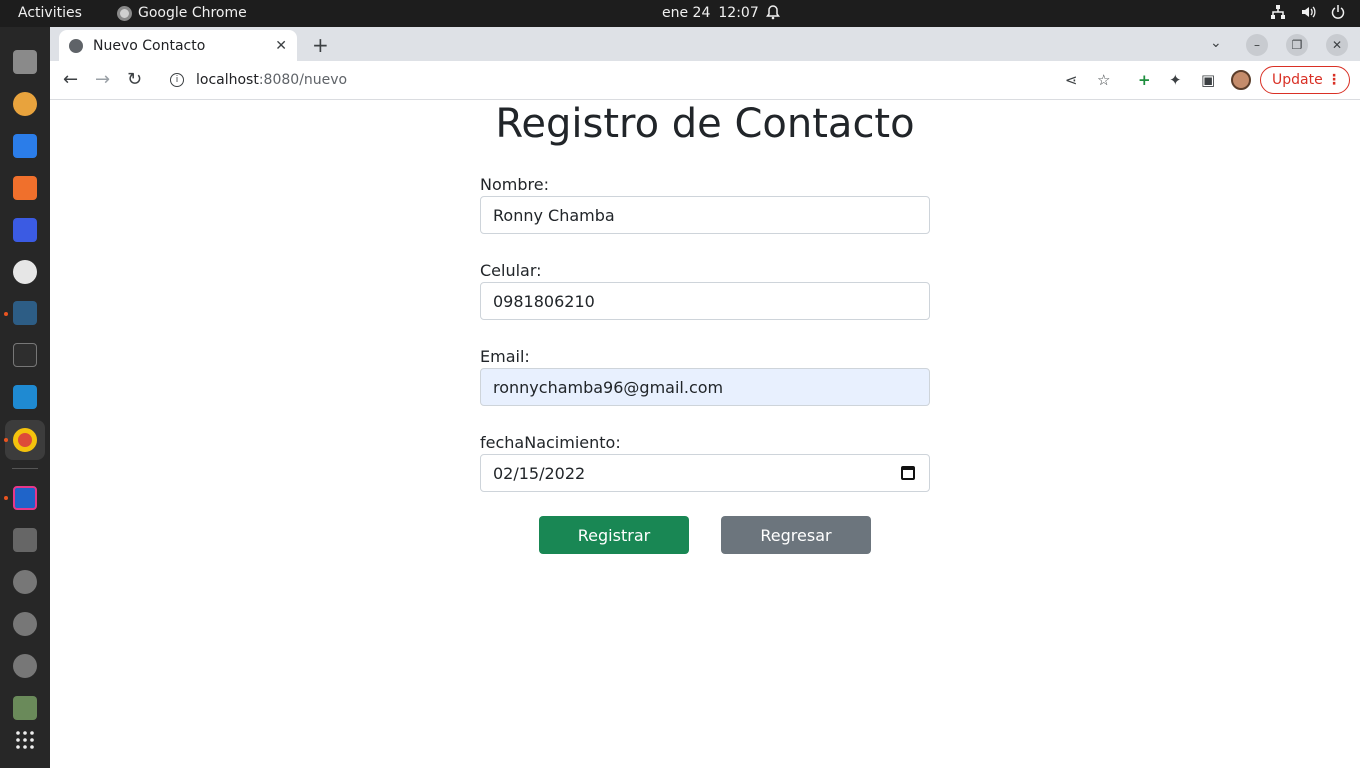 This screenshot has height=768, width=1360. What do you see at coordinates (796, 535) in the screenshot?
I see `regresar-button: Regresar` at bounding box center [796, 535].